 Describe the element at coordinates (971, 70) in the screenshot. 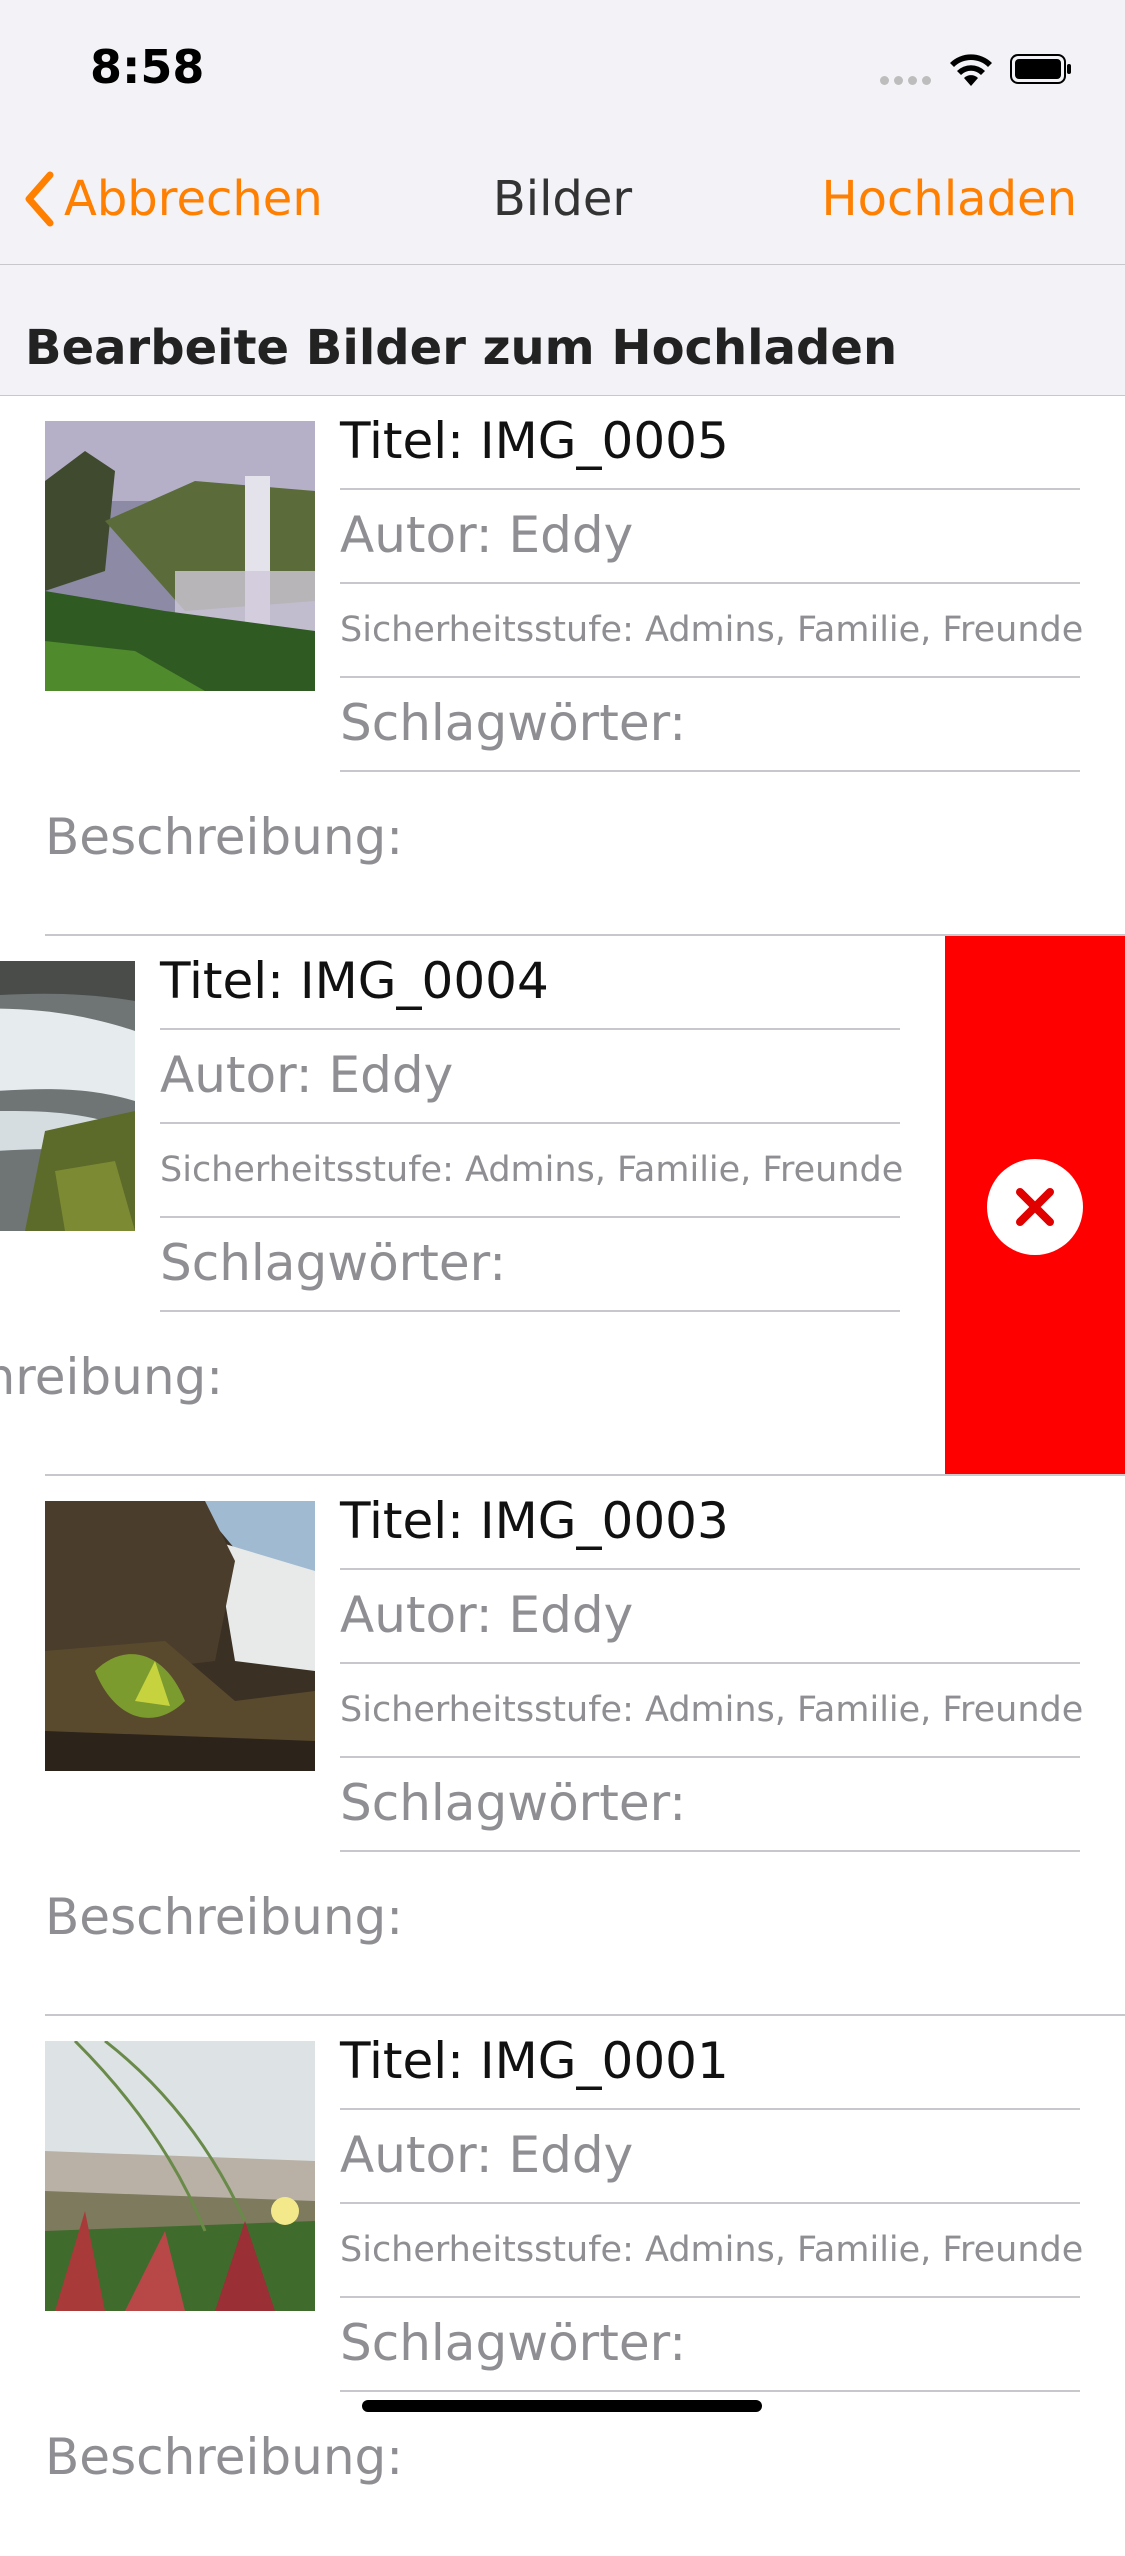

I see `wifi-icon` at that location.